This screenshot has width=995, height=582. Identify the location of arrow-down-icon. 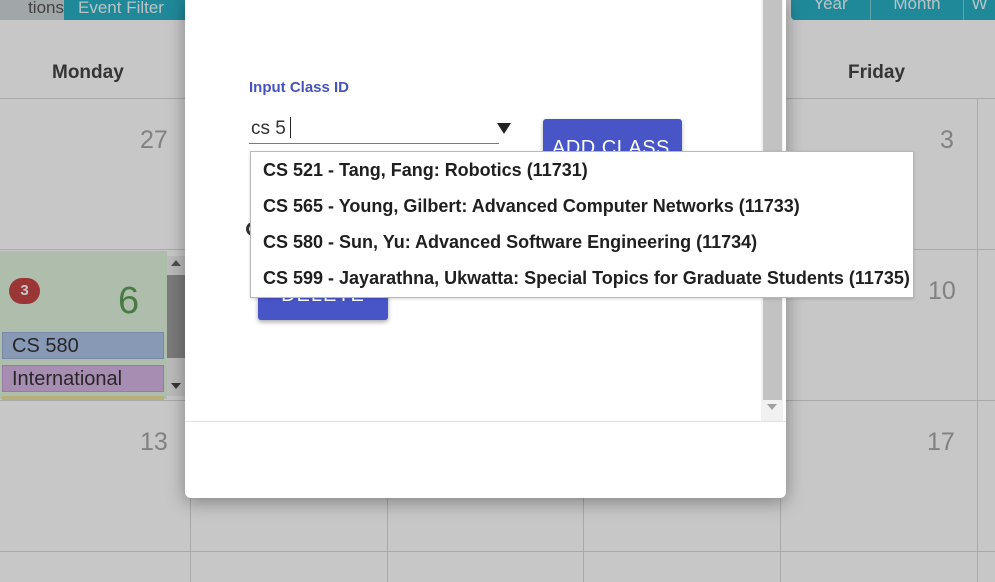
(772, 407).